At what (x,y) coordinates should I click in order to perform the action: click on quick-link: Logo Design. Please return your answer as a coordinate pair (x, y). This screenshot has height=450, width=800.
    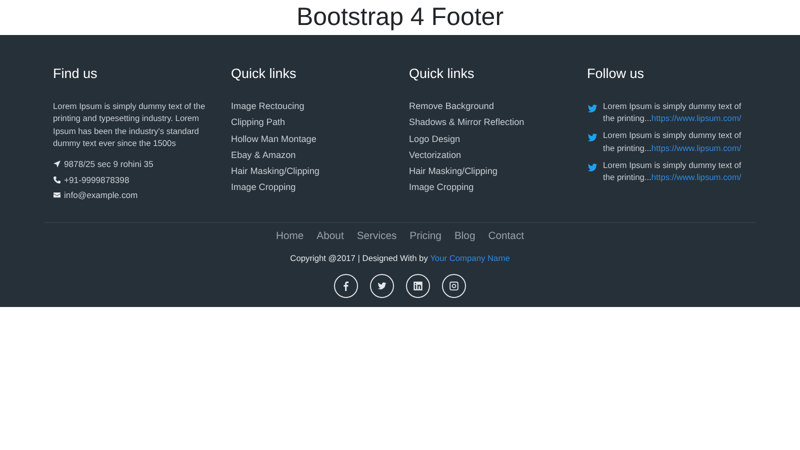
    Looking at the image, I should click on (434, 138).